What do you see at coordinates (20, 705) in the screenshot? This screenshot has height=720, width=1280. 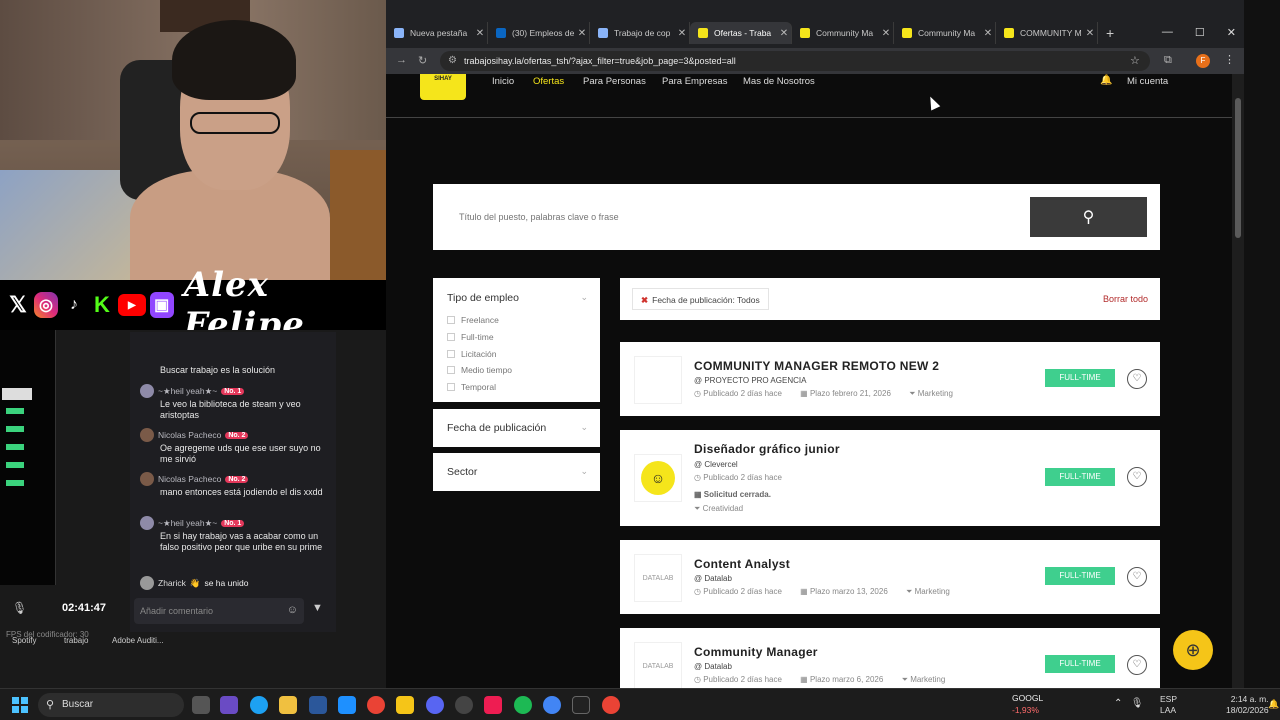 I see `windows-start-icon` at bounding box center [20, 705].